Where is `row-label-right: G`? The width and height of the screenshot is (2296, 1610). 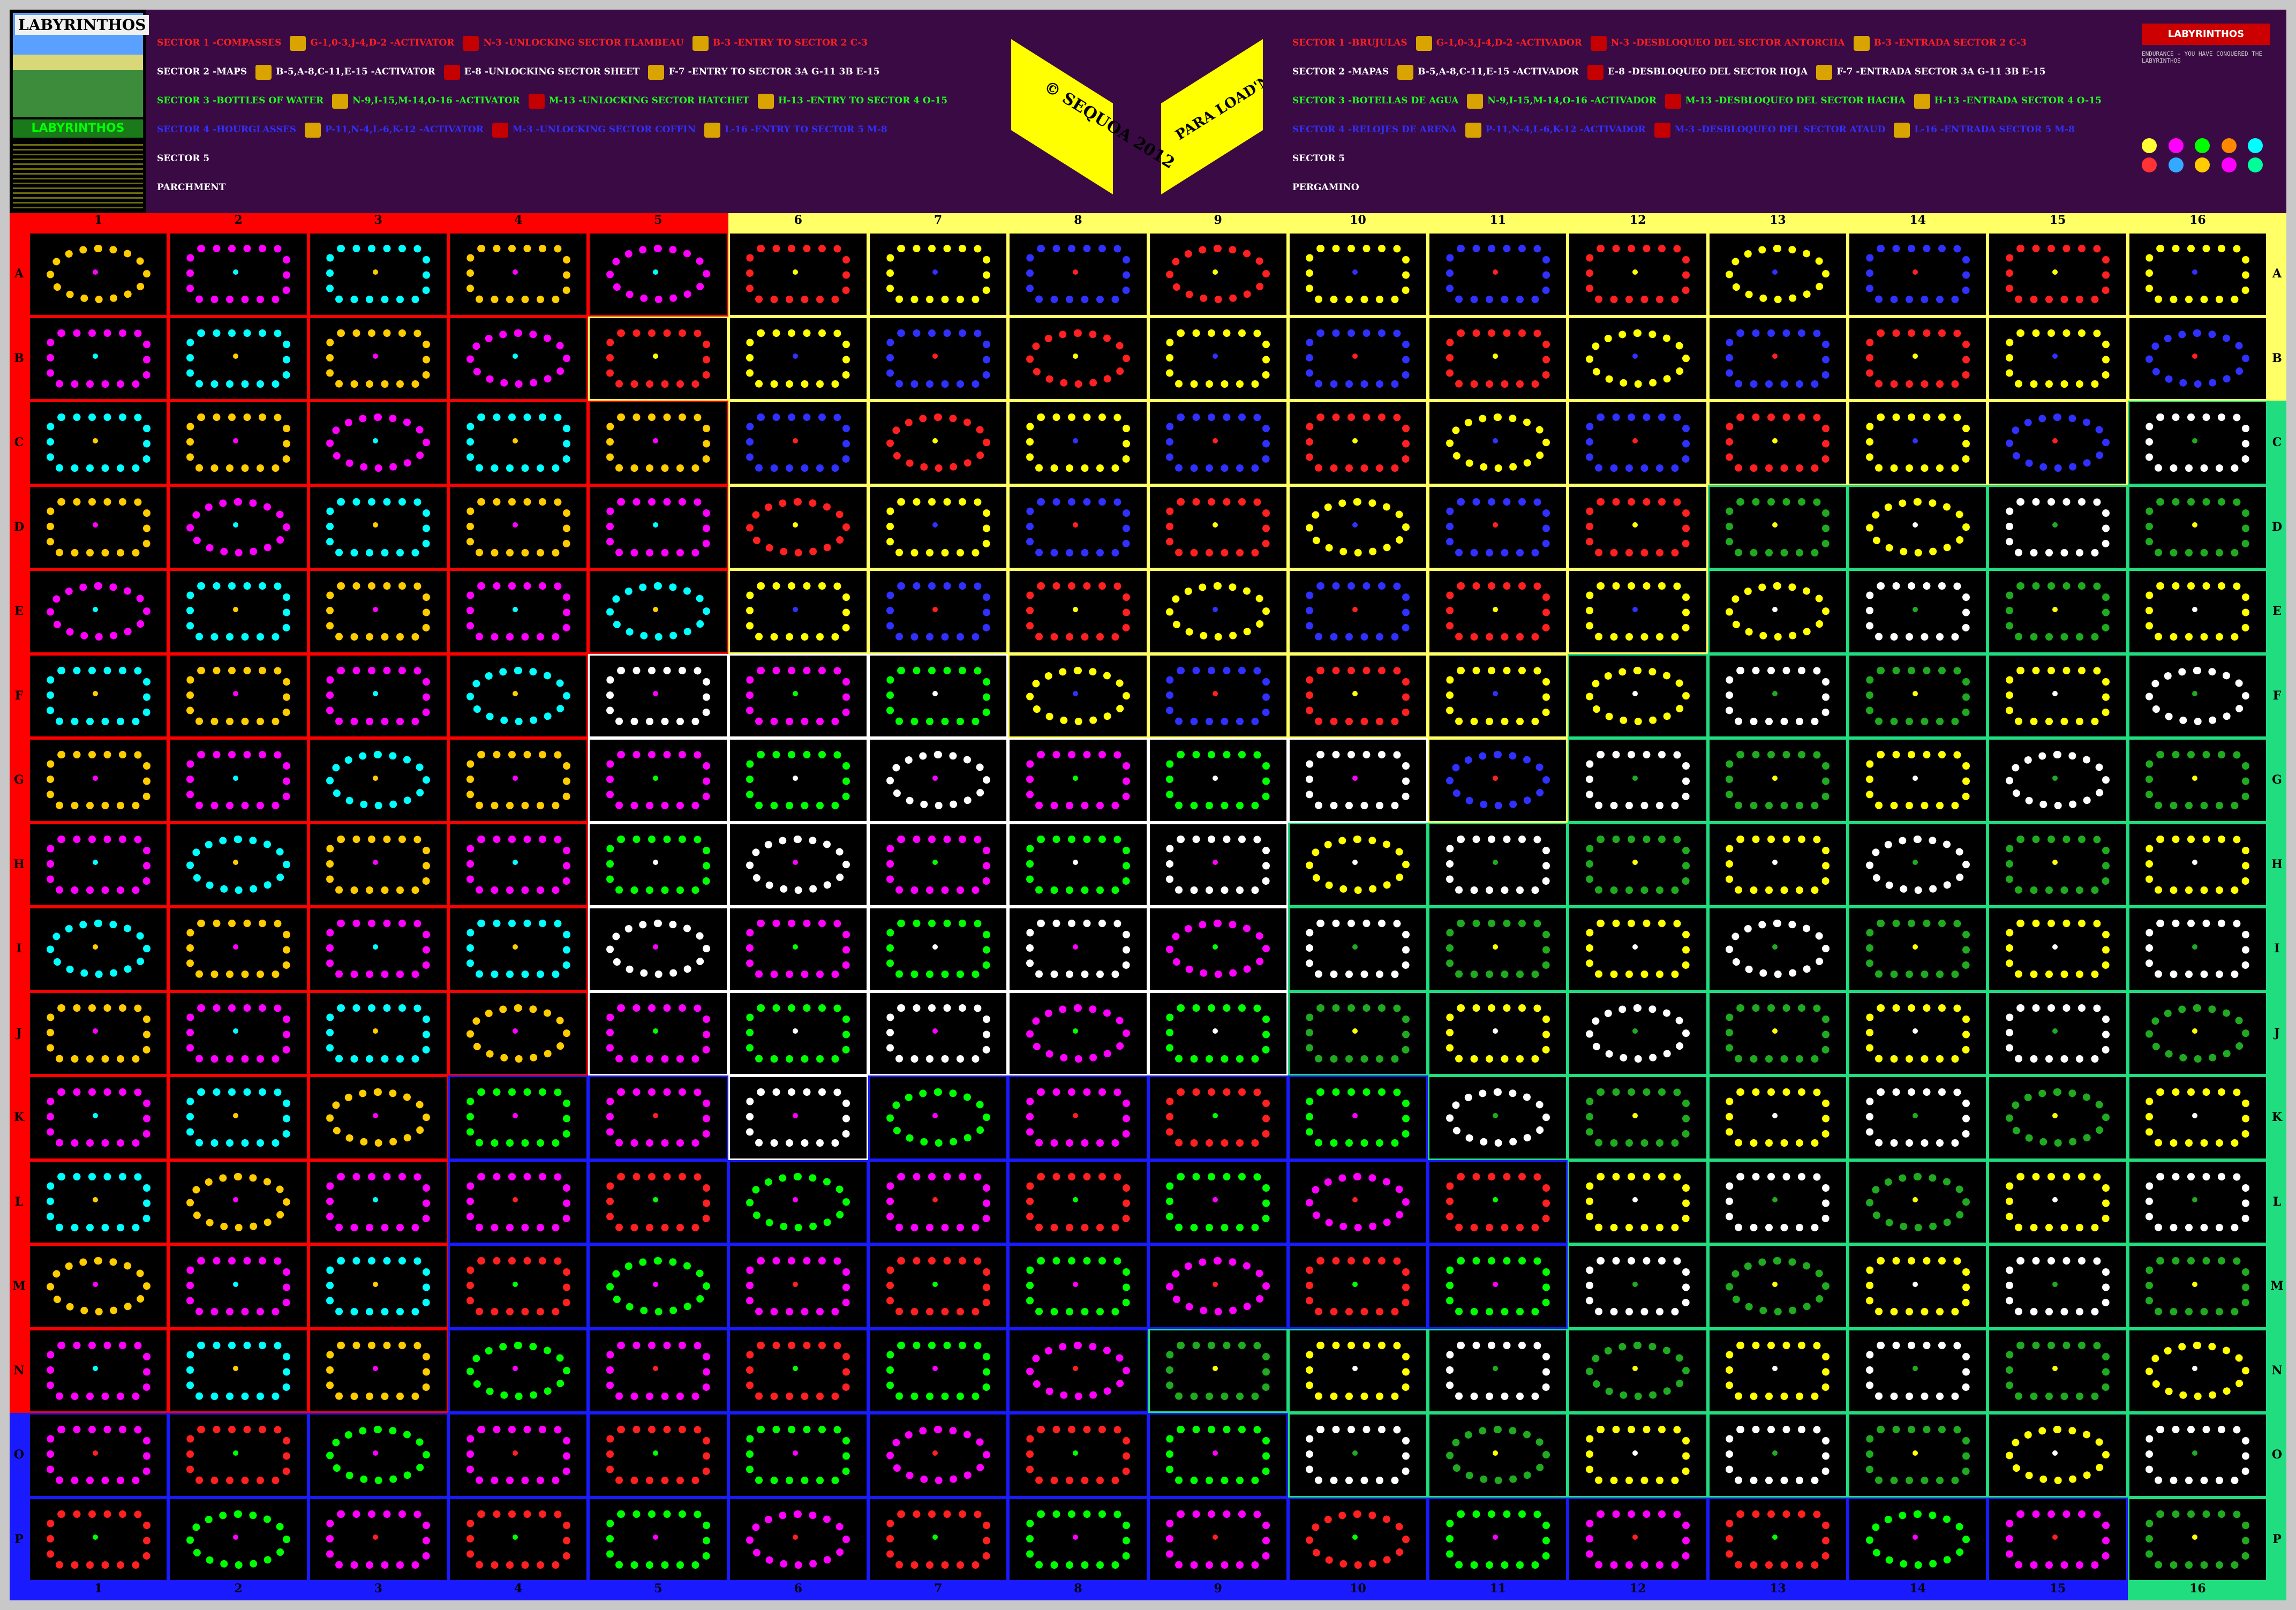 row-label-right: G is located at coordinates (2277, 780).